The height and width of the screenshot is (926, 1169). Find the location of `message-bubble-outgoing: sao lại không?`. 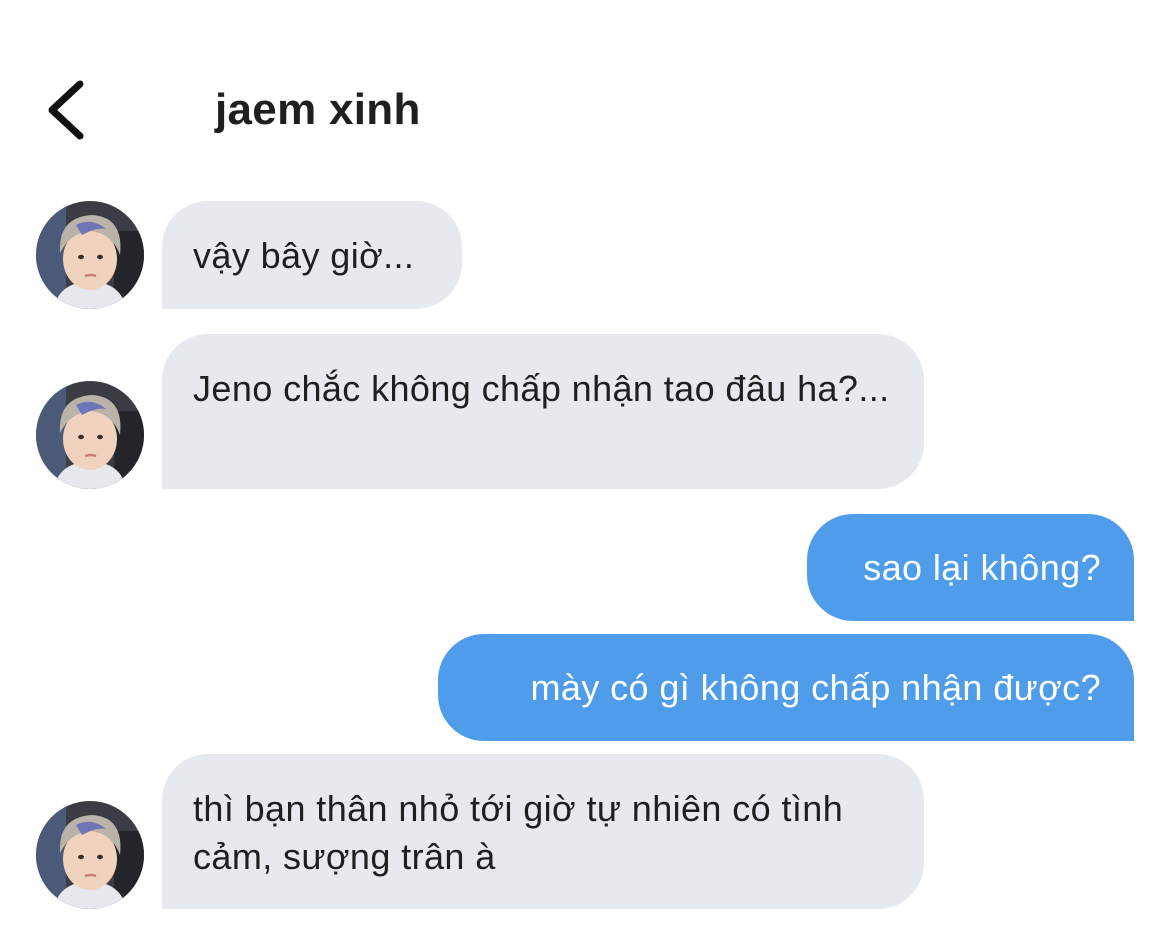

message-bubble-outgoing: sao lại không? is located at coordinates (970, 567).